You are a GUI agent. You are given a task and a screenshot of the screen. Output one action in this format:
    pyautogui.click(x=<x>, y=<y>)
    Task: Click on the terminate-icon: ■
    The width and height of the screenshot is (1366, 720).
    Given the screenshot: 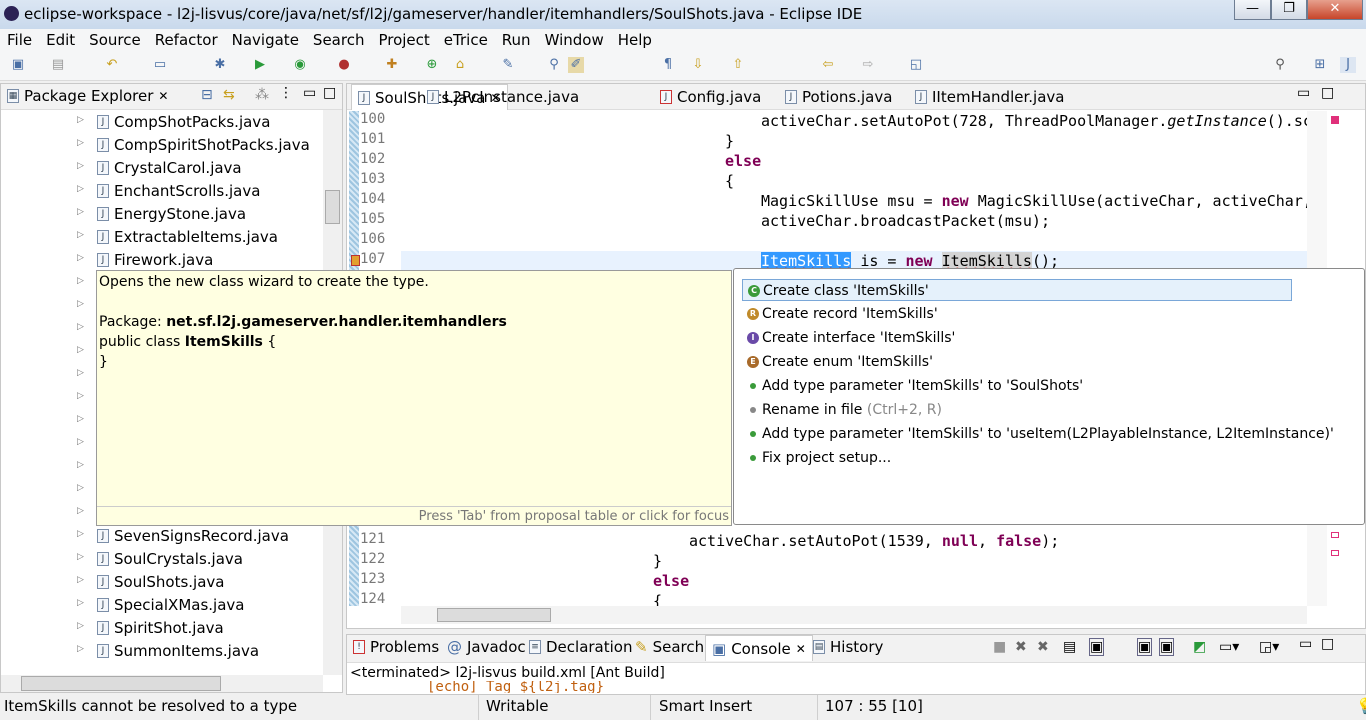 What is the action you would take?
    pyautogui.click(x=999, y=647)
    